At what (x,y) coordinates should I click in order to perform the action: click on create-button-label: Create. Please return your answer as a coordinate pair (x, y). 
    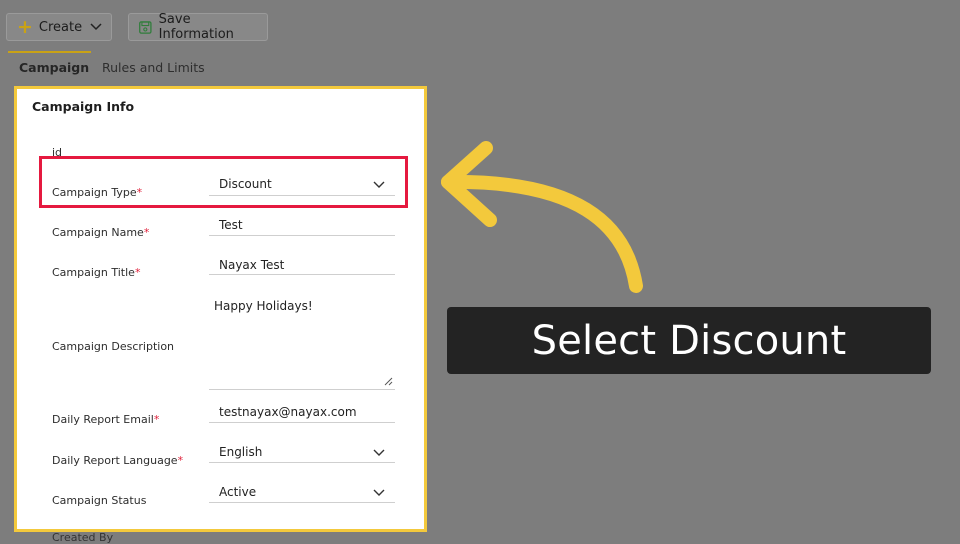
    Looking at the image, I should click on (60, 27).